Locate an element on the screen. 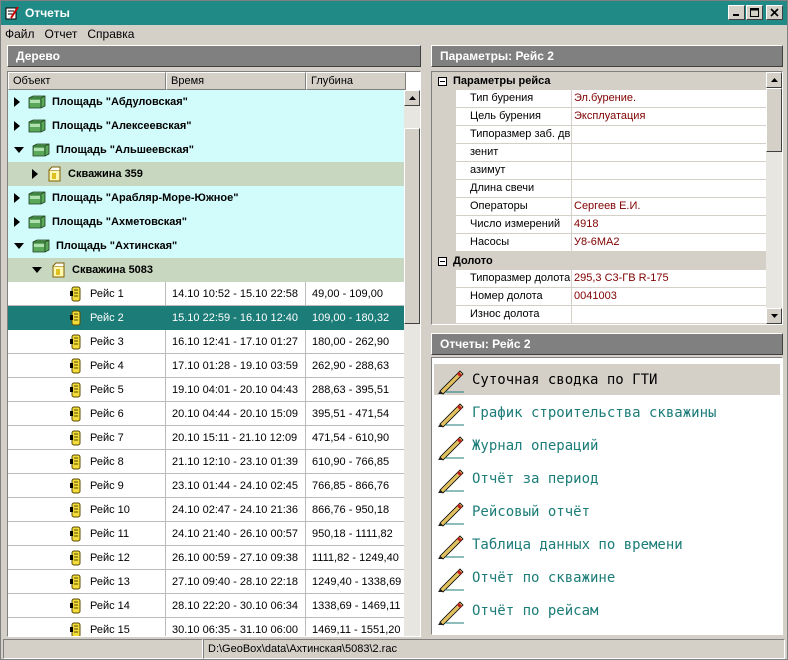 The height and width of the screenshot is (660, 788). param-row: азимут is located at coordinates (600, 171).